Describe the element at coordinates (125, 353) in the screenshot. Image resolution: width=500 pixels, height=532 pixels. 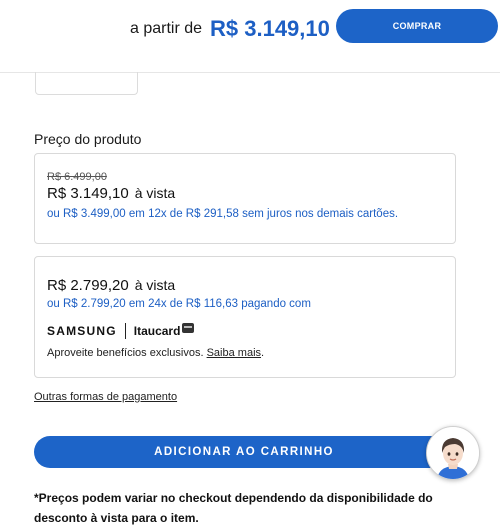
I see `benefits-label: Aproveite benefícios exclusivos.` at that location.